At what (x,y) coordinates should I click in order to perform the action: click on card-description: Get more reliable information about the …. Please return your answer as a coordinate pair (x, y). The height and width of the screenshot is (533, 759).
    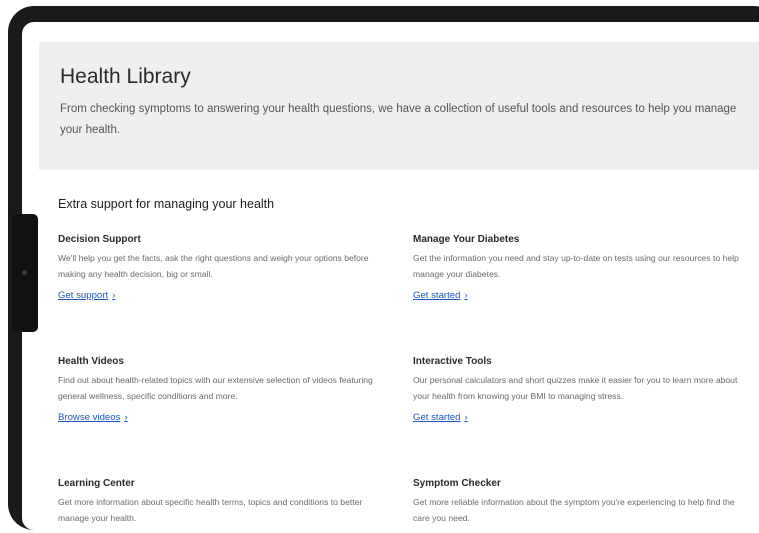
    Looking at the image, I should click on (574, 510).